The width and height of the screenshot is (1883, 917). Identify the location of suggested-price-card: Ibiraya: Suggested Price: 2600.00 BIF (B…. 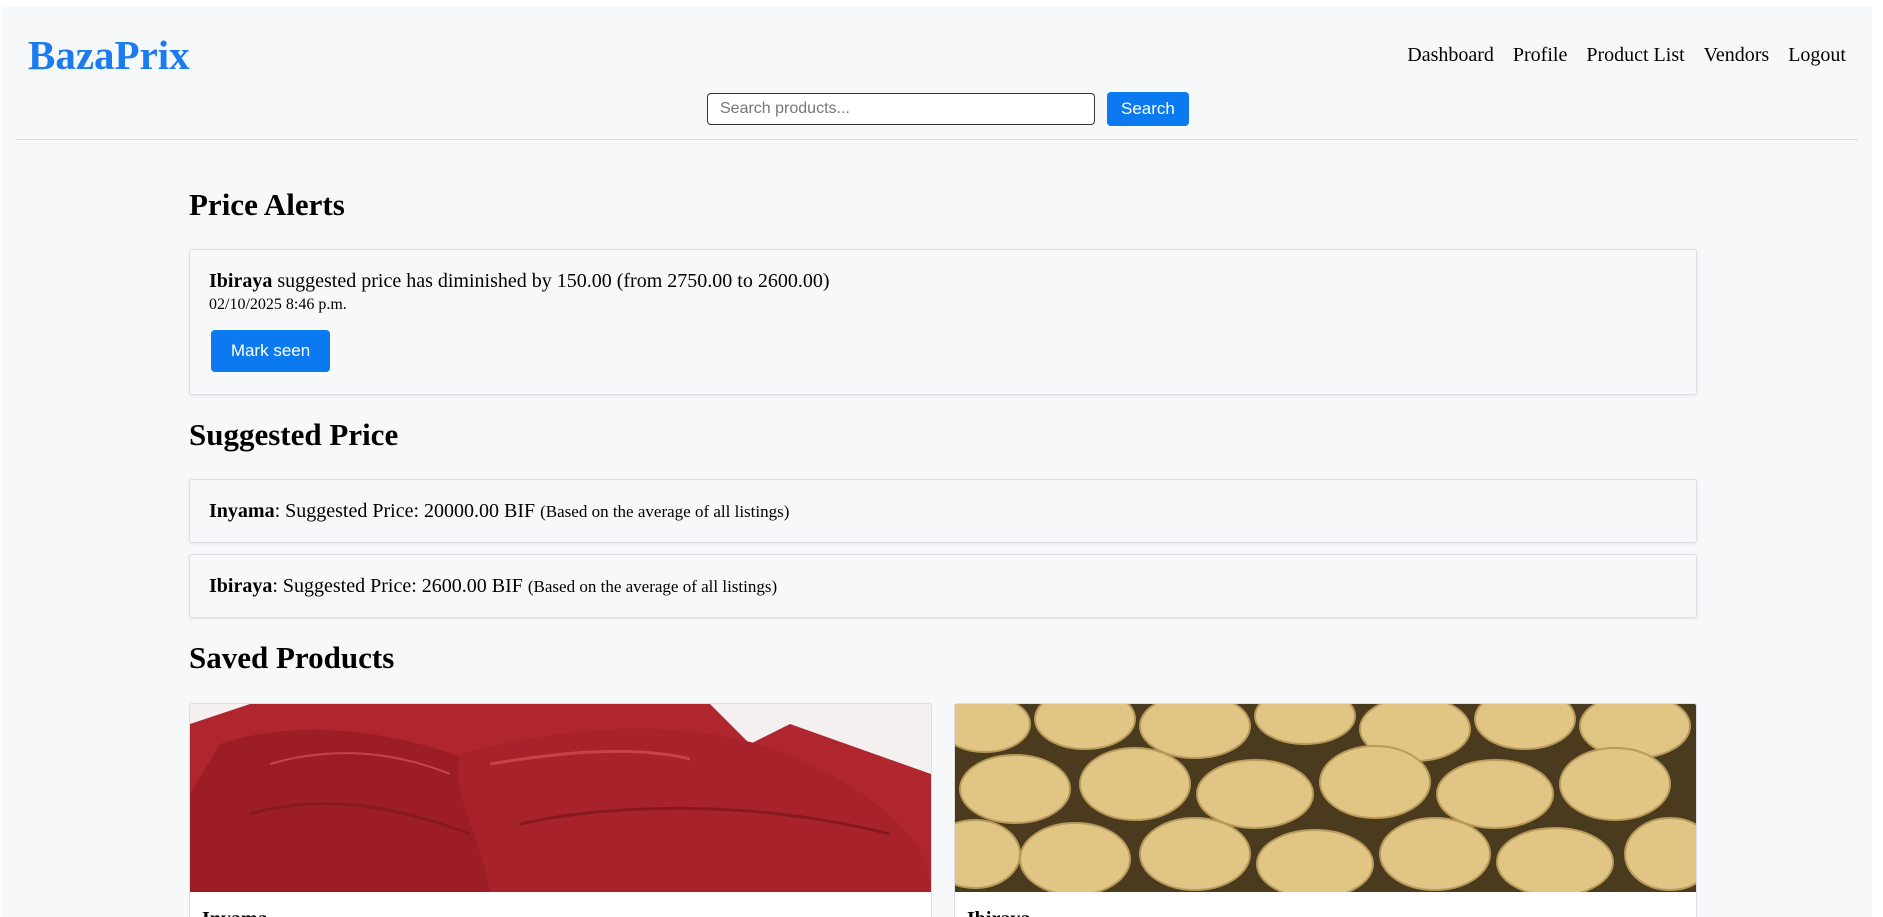
(943, 586).